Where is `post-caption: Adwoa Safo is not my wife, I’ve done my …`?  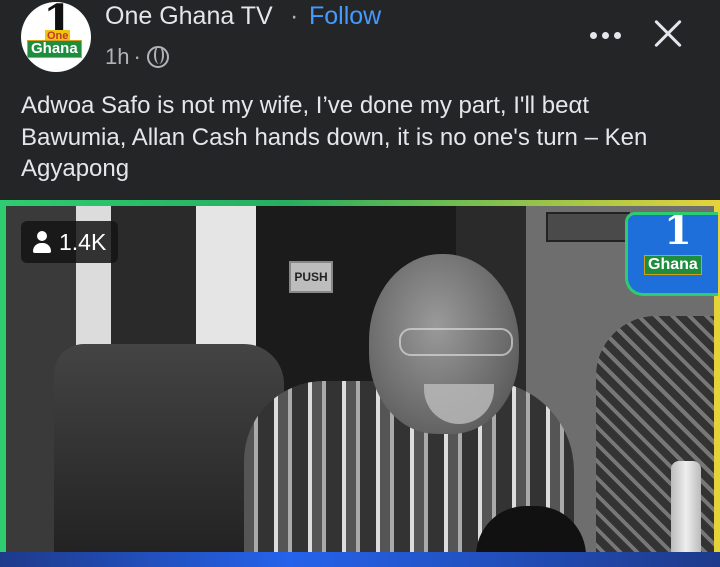
post-caption: Adwoa Safo is not my wife, I’ve done my … is located at coordinates (334, 137).